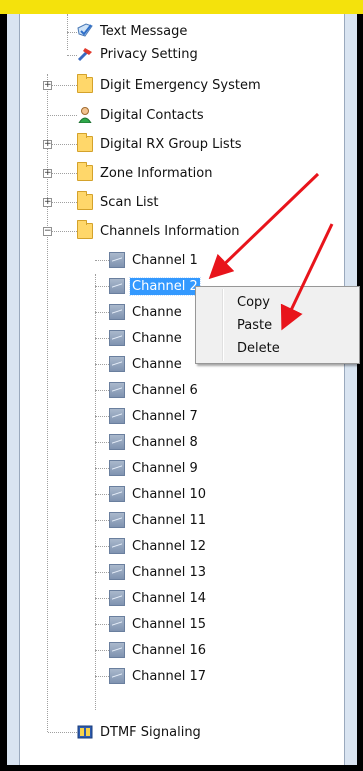 The image size is (363, 771). Describe the element at coordinates (85, 31) in the screenshot. I see `text-message-icon` at that location.